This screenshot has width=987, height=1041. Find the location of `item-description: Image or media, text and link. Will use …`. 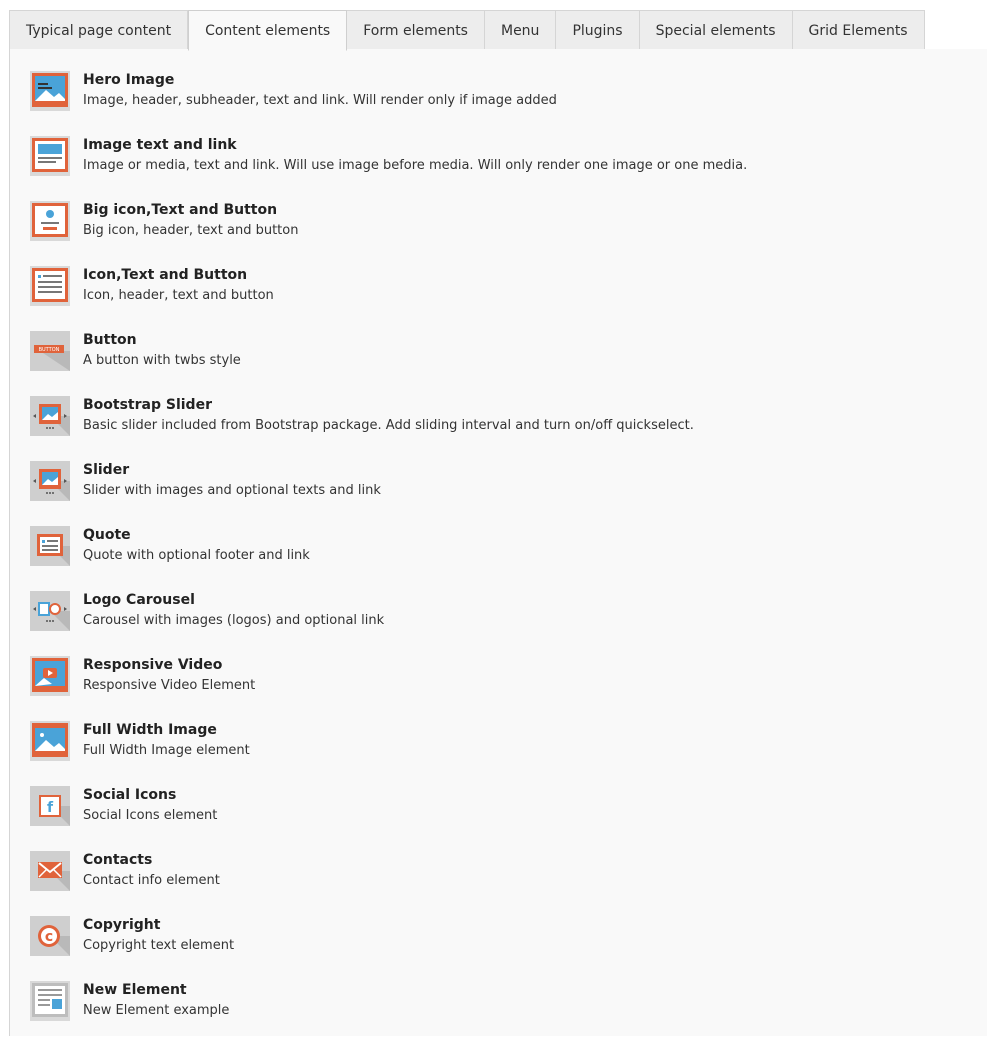

item-description: Image or media, text and link. Will use … is located at coordinates (415, 165).